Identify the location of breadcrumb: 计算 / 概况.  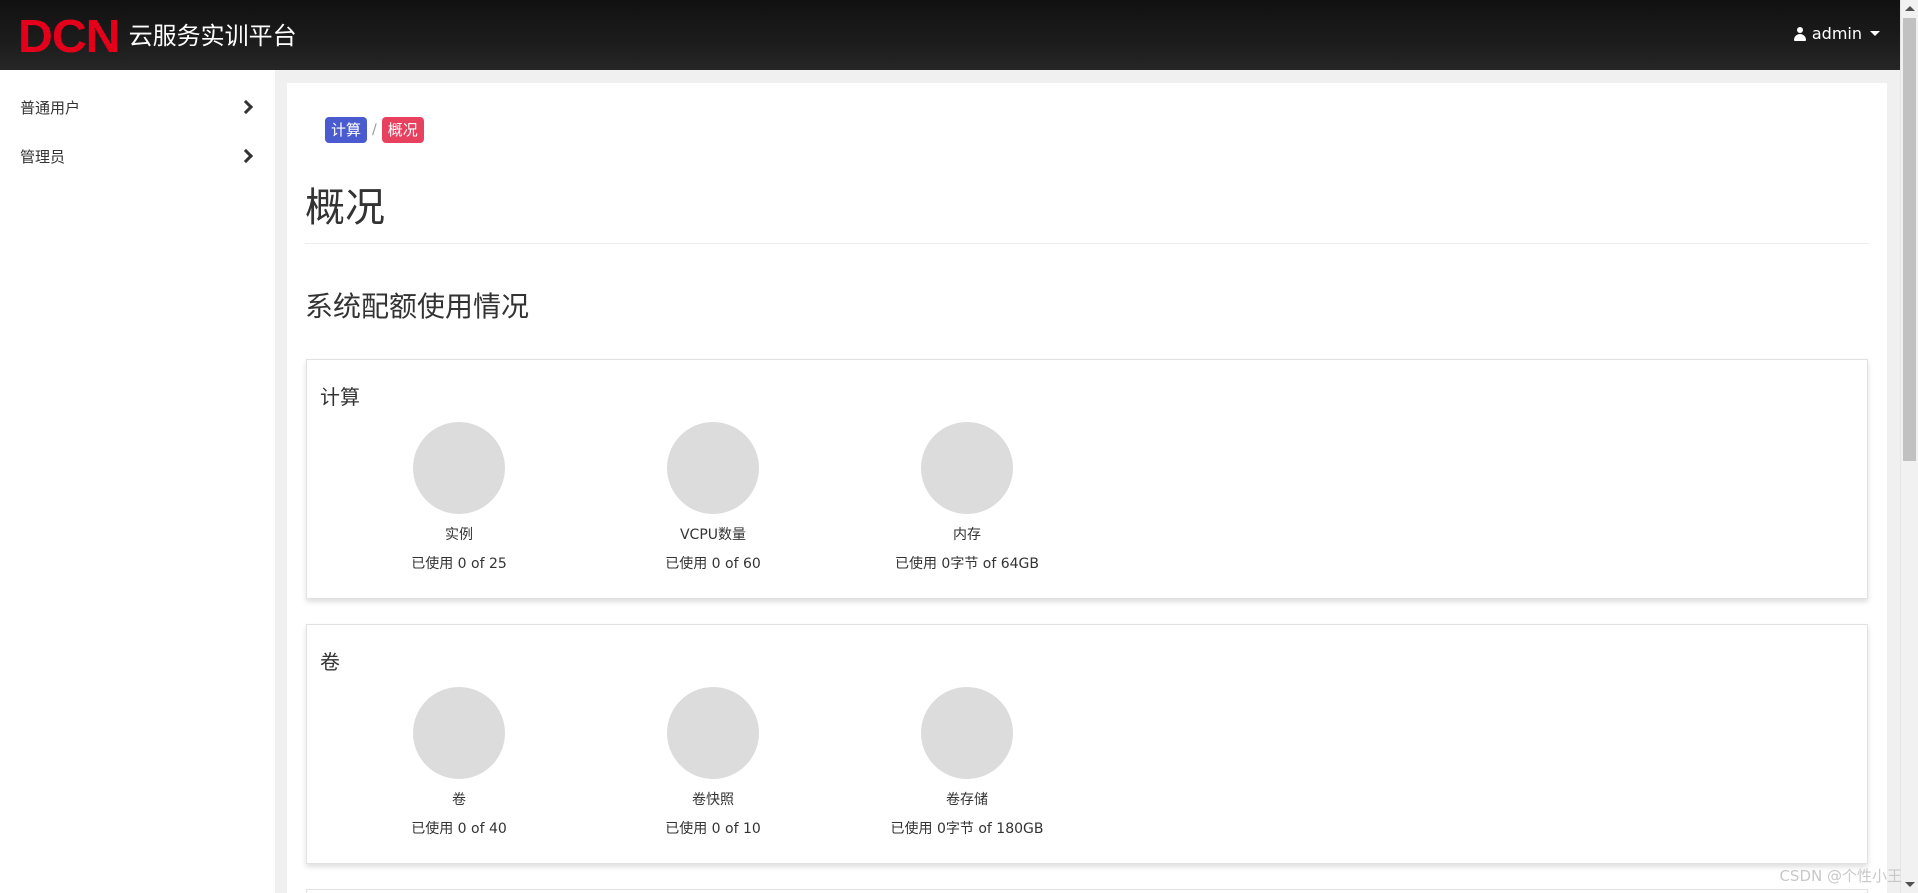
(374, 130).